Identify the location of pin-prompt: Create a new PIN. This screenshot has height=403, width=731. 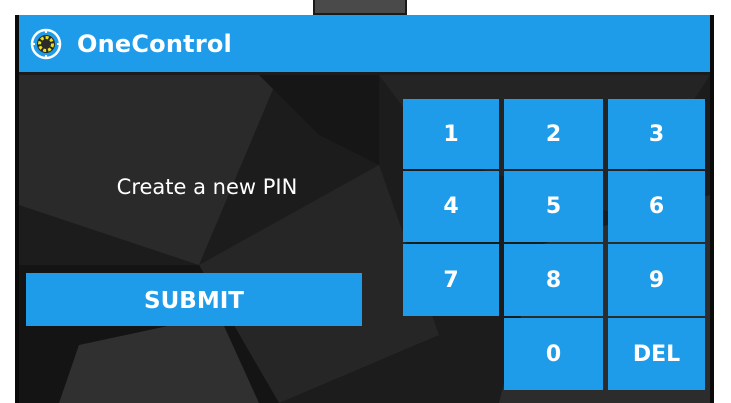
(207, 187).